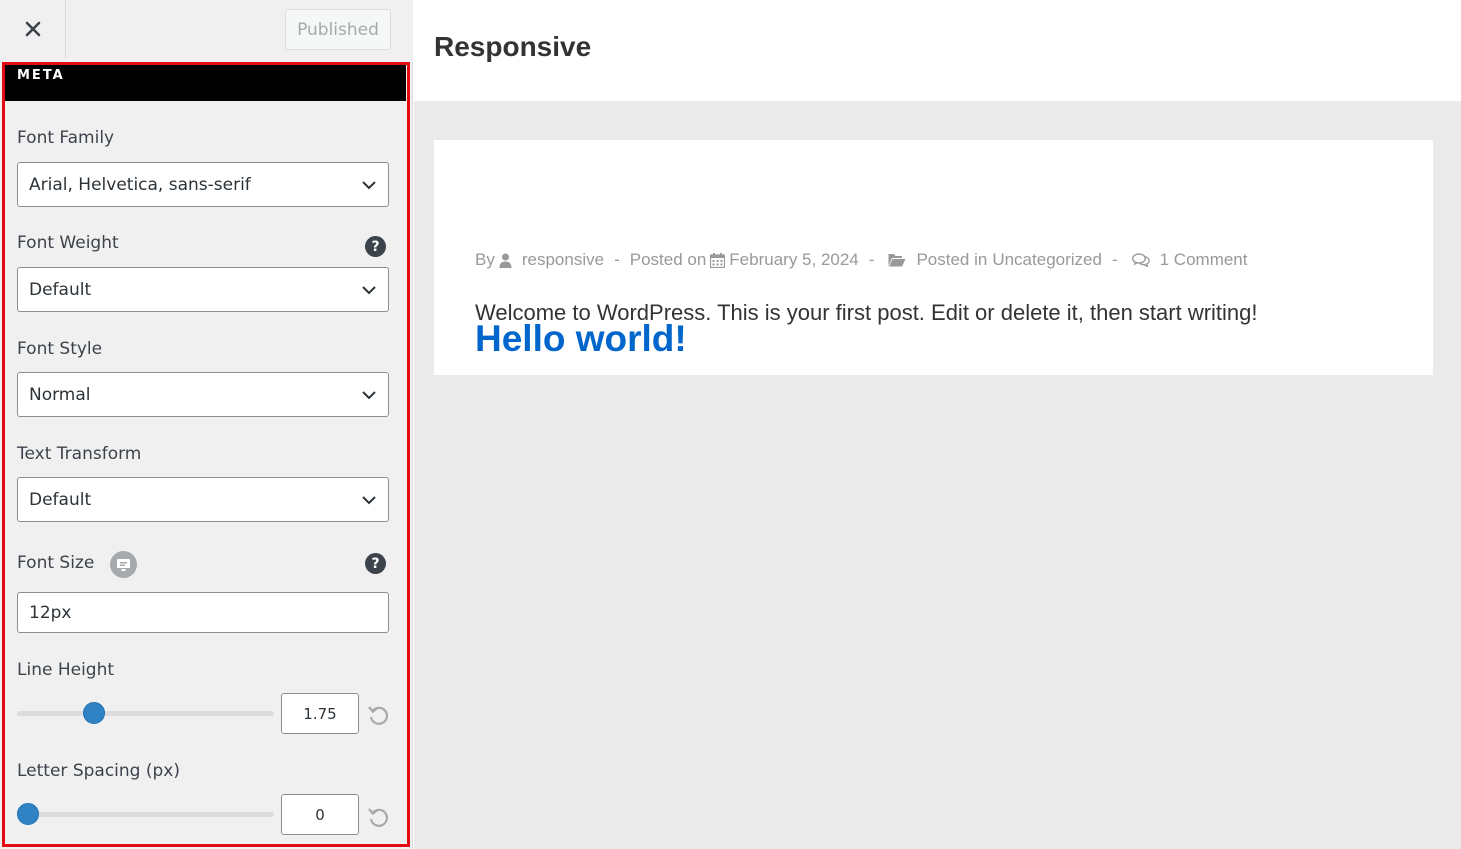 The image size is (1461, 849). What do you see at coordinates (1140, 260) in the screenshot?
I see `comments-icon` at bounding box center [1140, 260].